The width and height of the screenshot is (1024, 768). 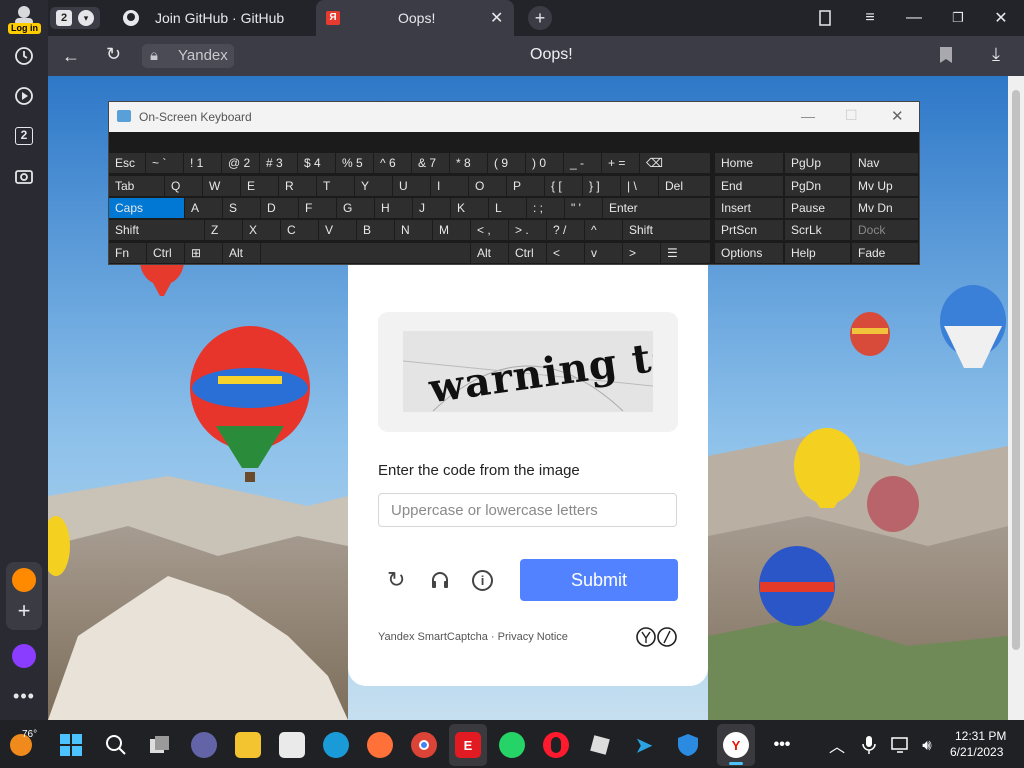 What do you see at coordinates (469, 208) in the screenshot?
I see `osk-key: K` at bounding box center [469, 208].